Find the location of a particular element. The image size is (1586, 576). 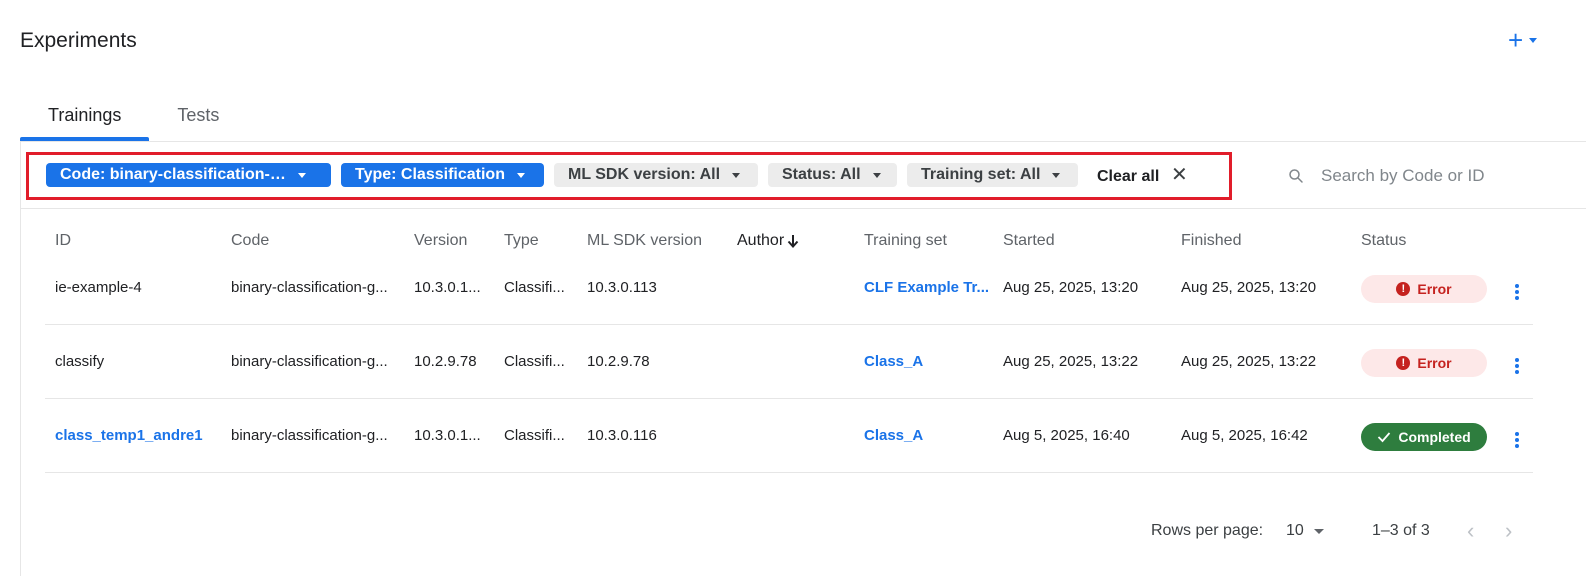

search-box is located at coordinates (1427, 176).